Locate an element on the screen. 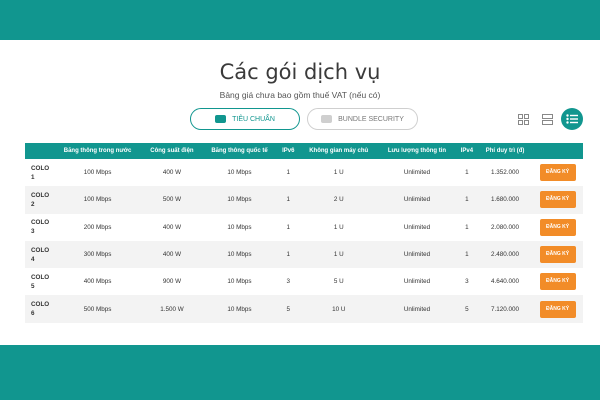 This screenshot has width=600, height=400. domestic-bandwidth: 400 Mbps is located at coordinates (97, 282).